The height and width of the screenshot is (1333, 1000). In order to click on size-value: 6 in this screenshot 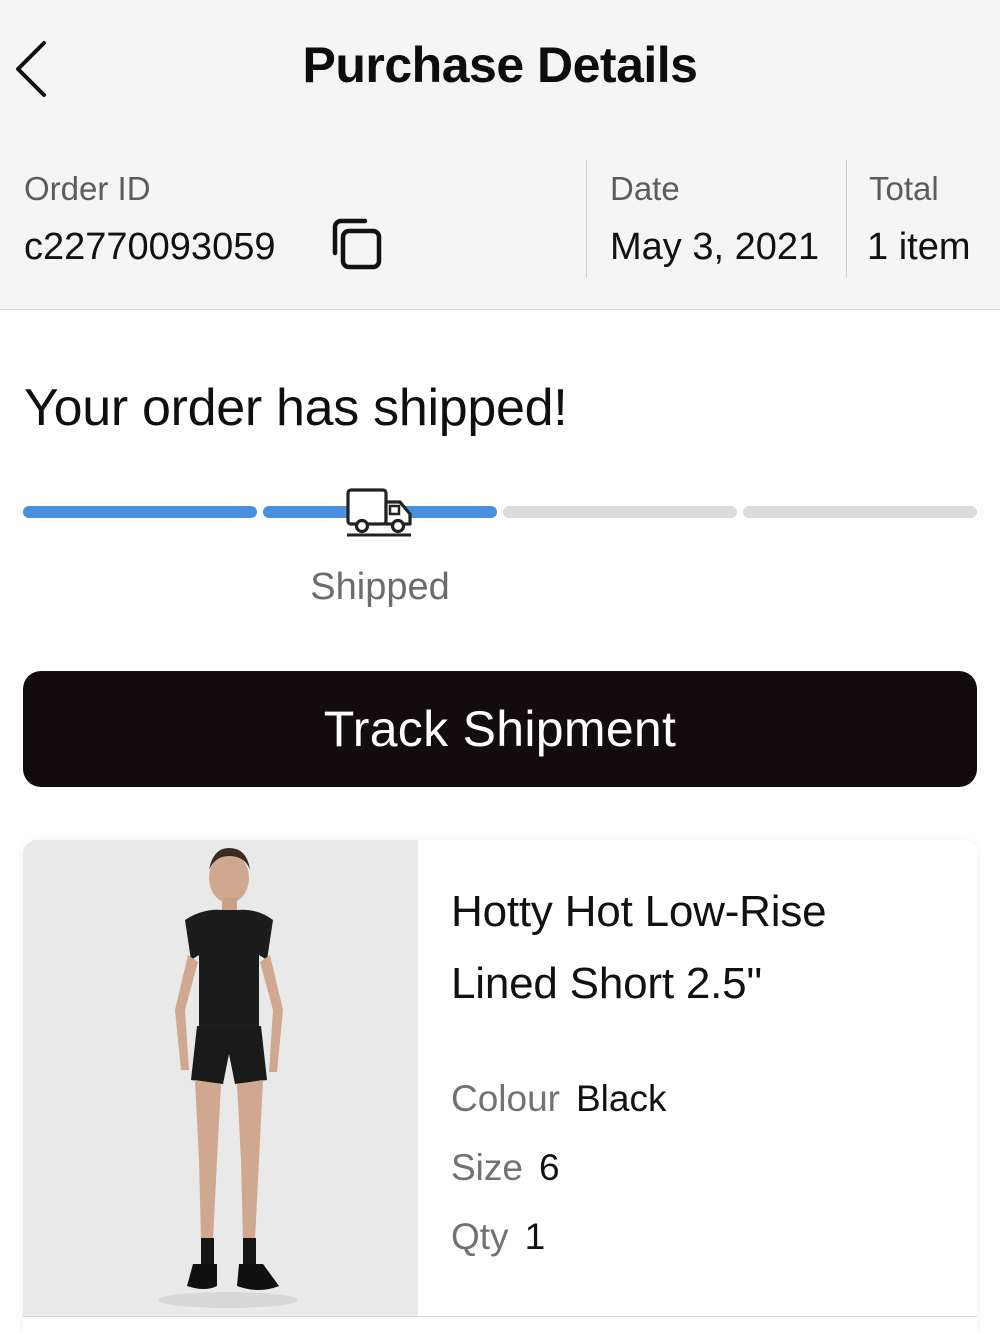, I will do `click(549, 1167)`.